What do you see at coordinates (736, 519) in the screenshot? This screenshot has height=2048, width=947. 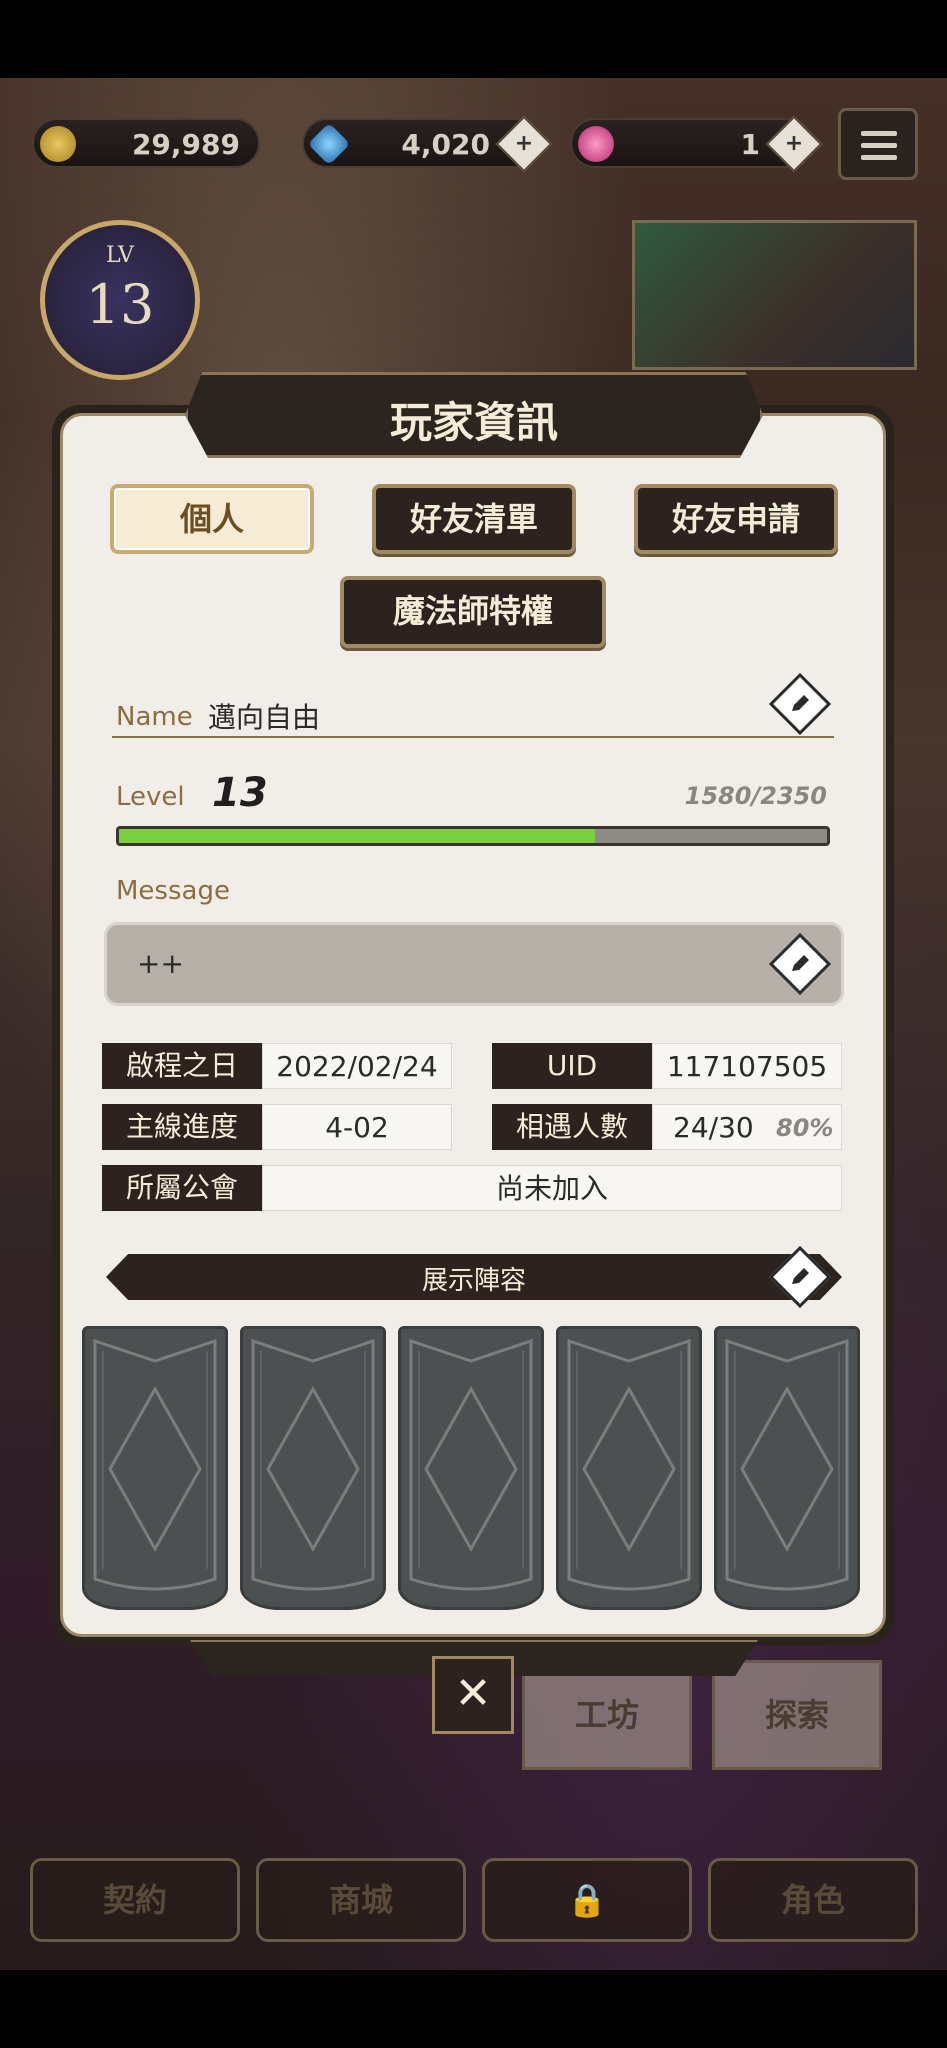 I see `tab-friend-requests: 好友申請` at bounding box center [736, 519].